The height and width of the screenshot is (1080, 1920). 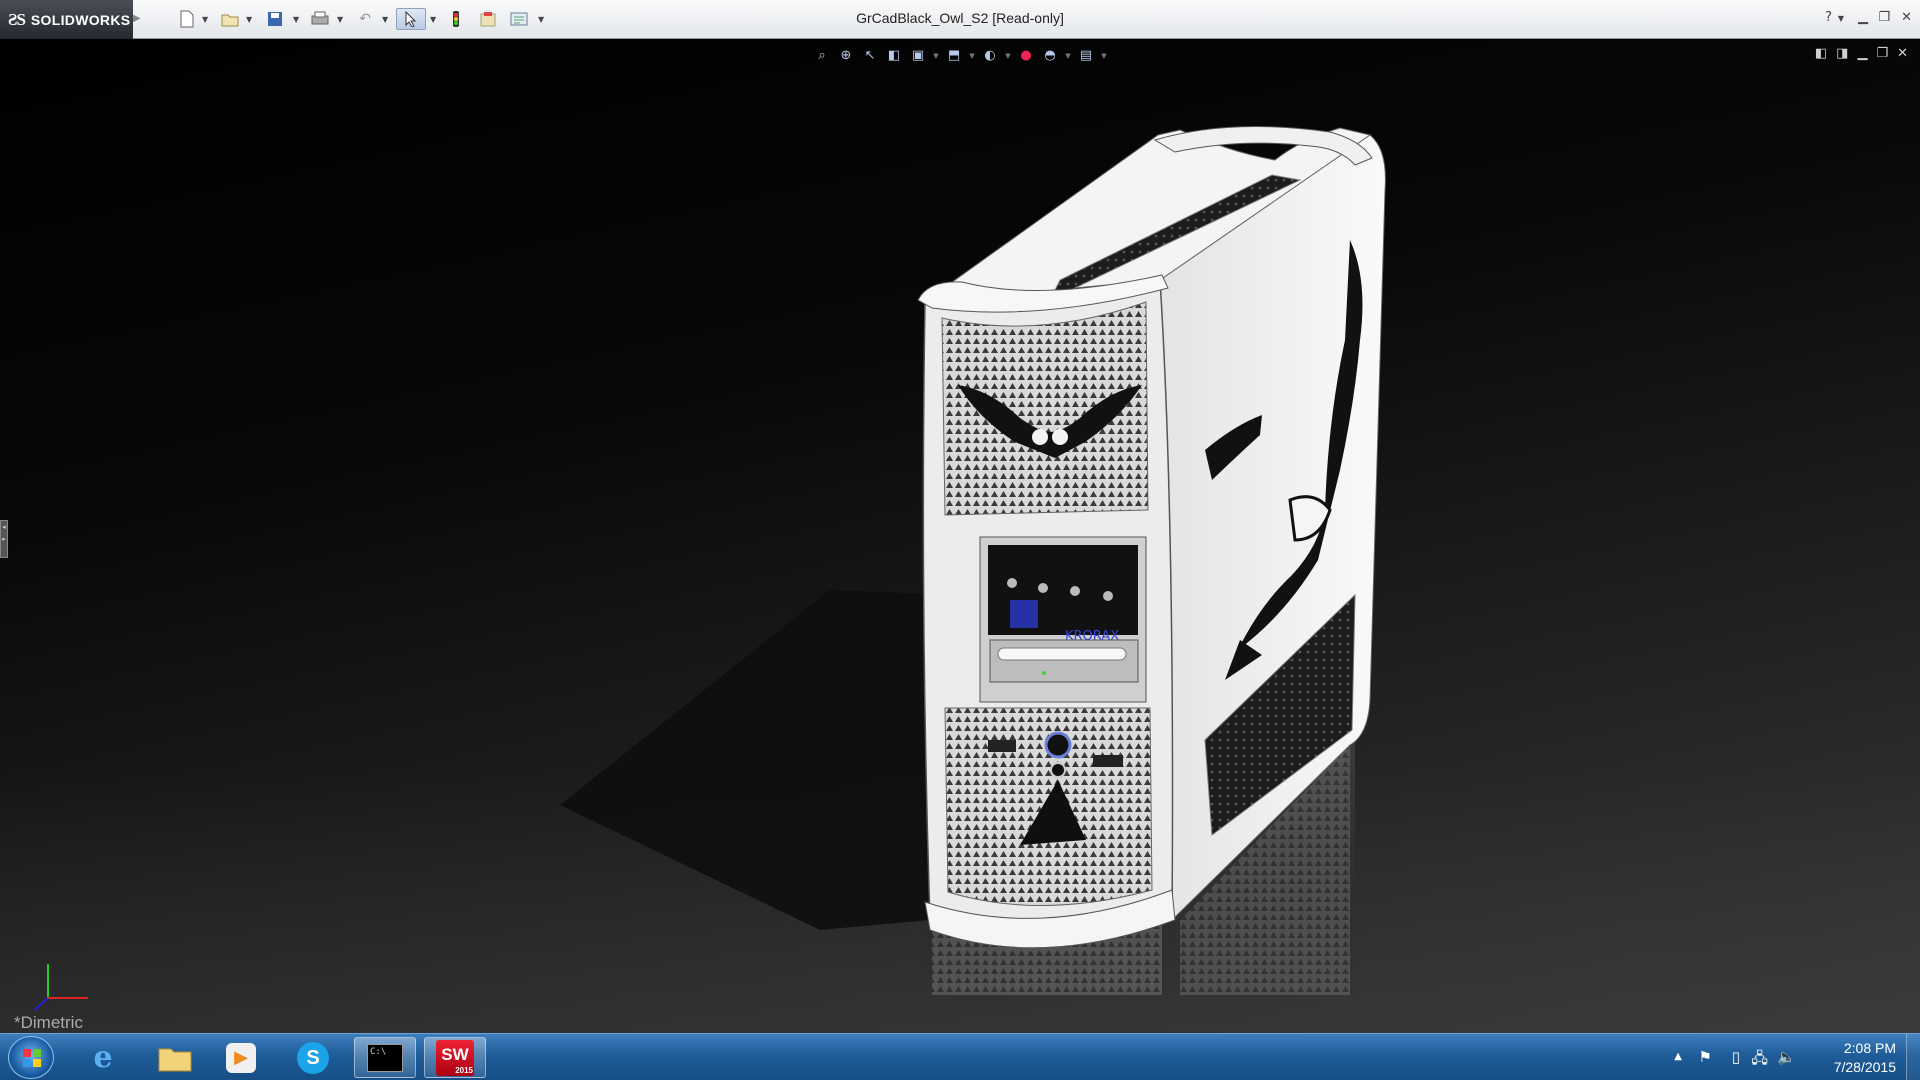 I want to click on help-icon: ?, so click(x=1828, y=17).